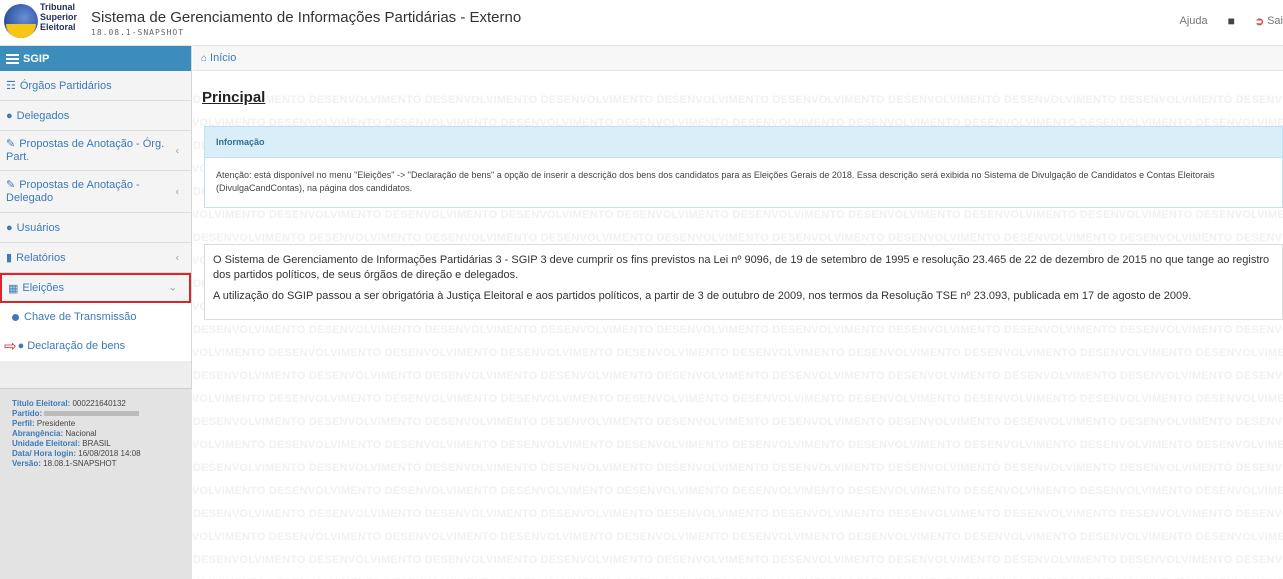 This screenshot has width=1283, height=579. I want to click on logo-text: Tribunal Superior Eleitoral, so click(58, 17).